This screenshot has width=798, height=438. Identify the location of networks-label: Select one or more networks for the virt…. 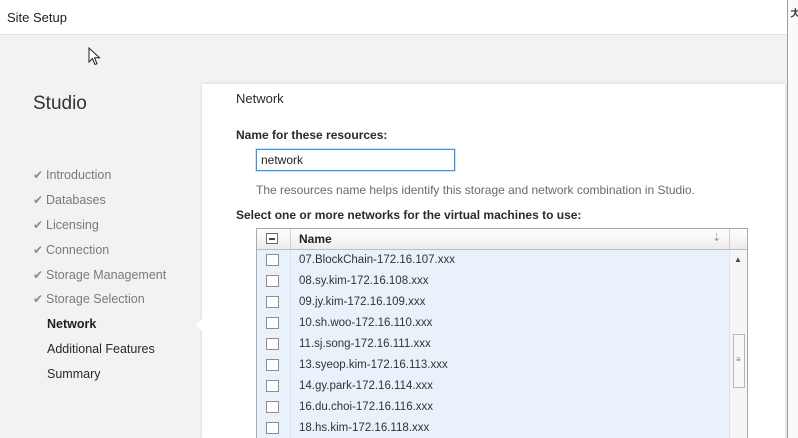
(409, 215).